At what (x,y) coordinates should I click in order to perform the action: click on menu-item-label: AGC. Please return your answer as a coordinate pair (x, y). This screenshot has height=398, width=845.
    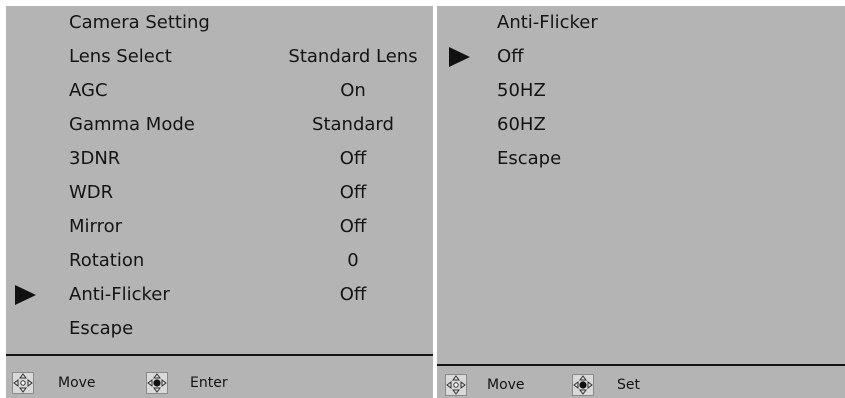
    Looking at the image, I should click on (88, 90).